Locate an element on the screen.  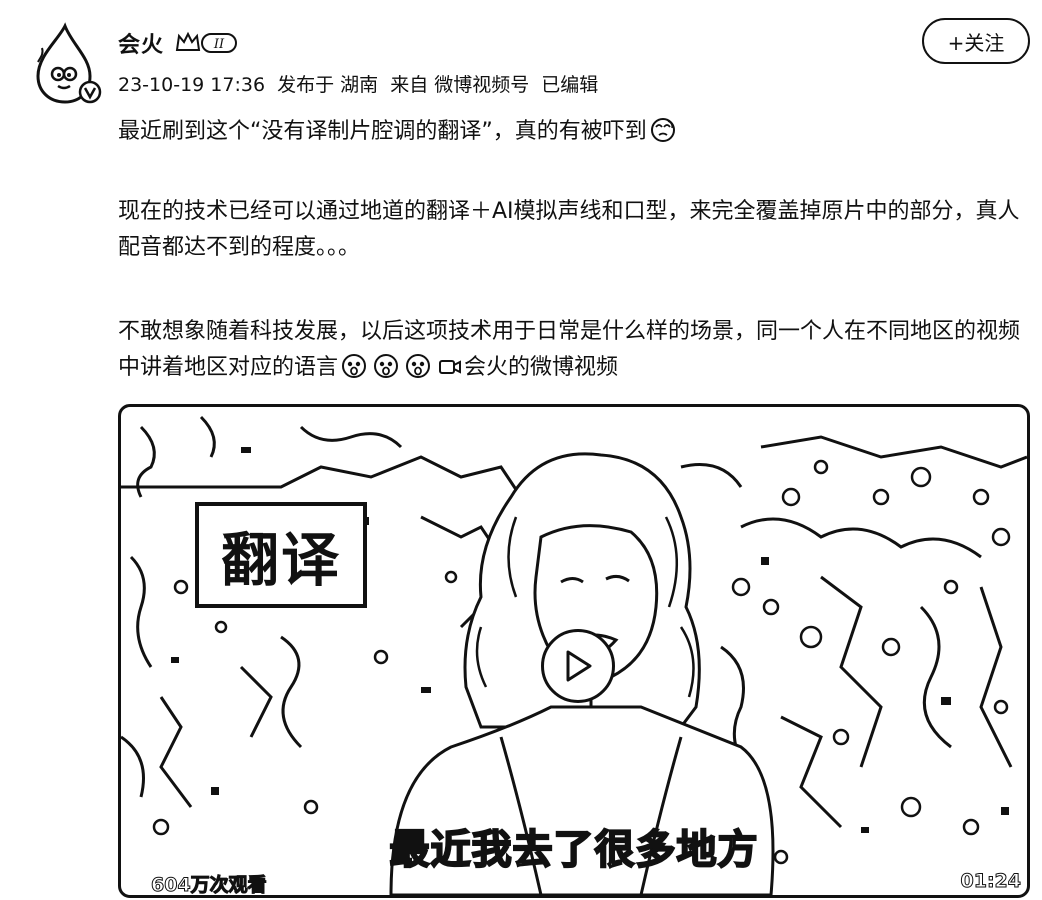
author-line: 会火 II is located at coordinates (178, 43).